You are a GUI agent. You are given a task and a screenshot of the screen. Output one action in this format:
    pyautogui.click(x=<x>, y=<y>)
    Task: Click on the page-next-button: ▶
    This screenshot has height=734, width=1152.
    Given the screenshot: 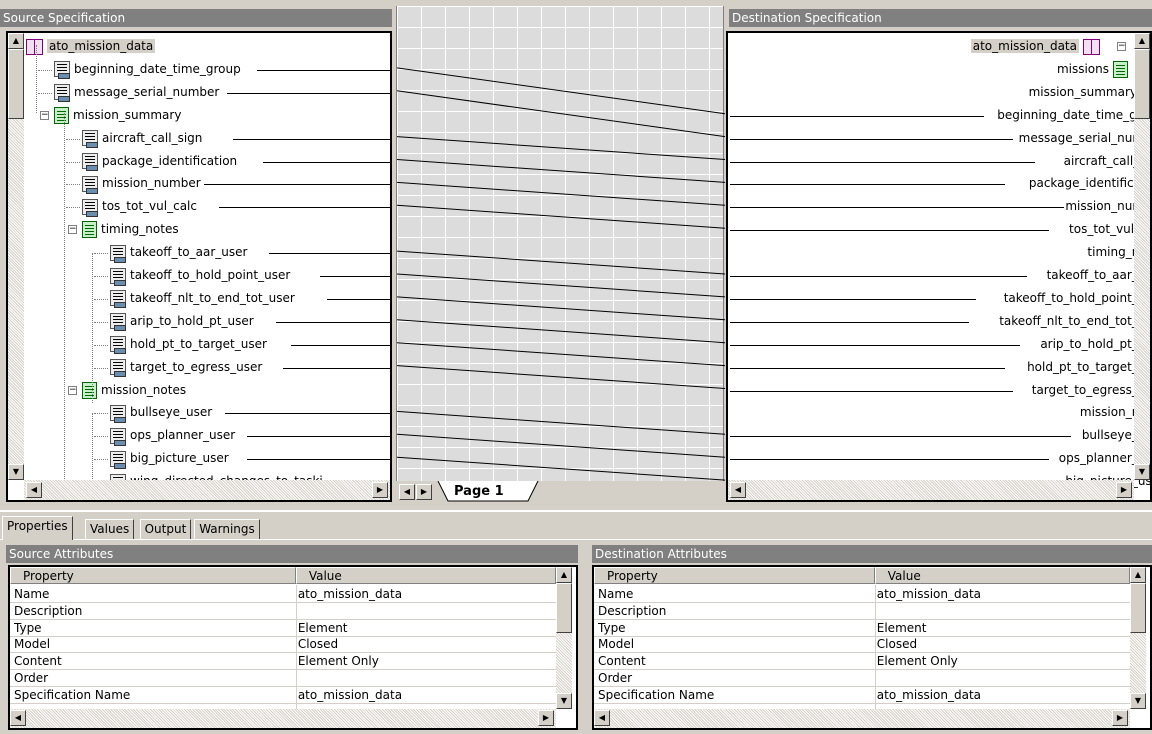 What is the action you would take?
    pyautogui.click(x=424, y=492)
    